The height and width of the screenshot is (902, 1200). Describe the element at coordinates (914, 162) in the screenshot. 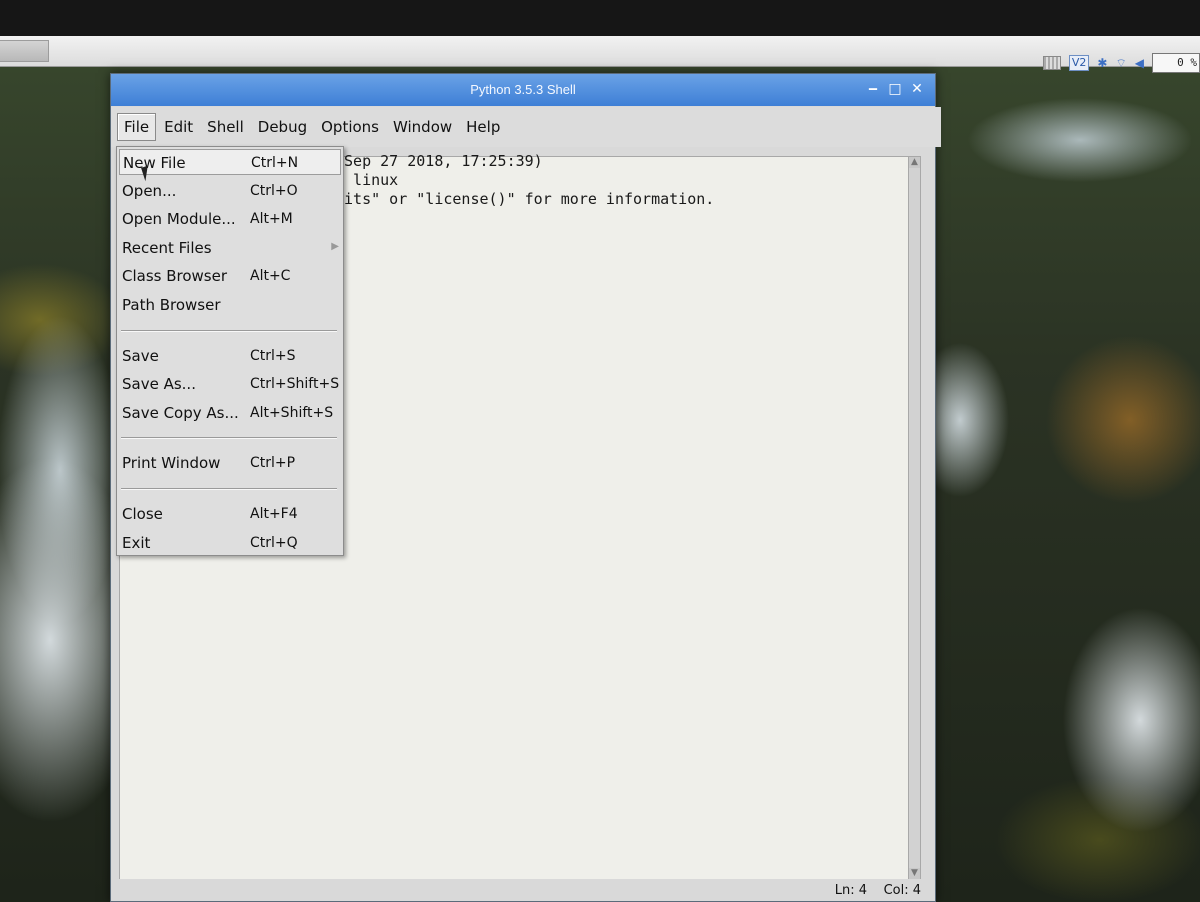

I see `scroll-up-icon: ▲` at that location.